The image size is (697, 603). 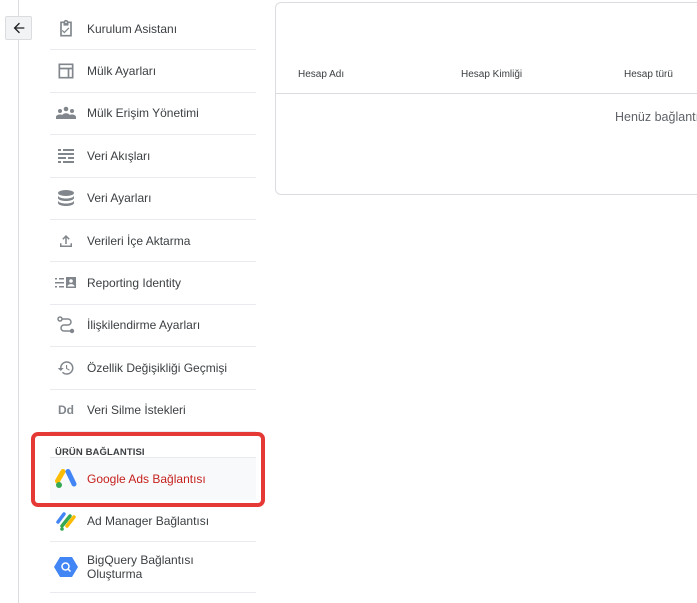 I want to click on nav-item-data-deletion: Dd Veri Silme İstekleri, so click(x=153, y=411).